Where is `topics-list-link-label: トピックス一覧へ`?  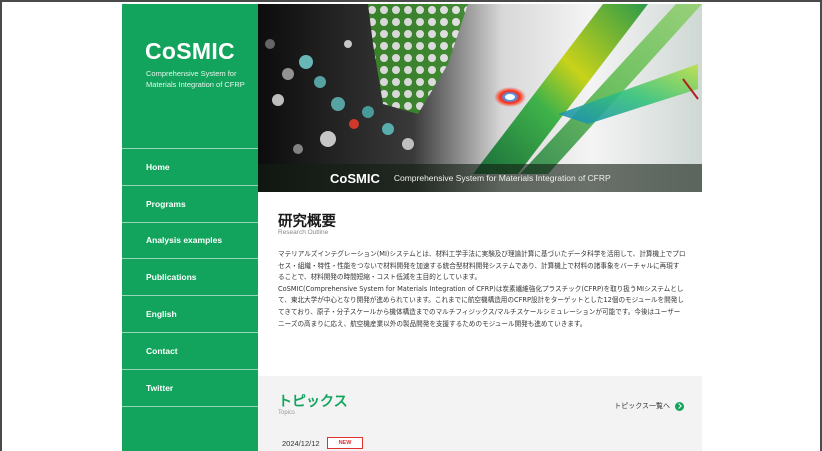
topics-list-link-label: トピックス一覧へ is located at coordinates (642, 406).